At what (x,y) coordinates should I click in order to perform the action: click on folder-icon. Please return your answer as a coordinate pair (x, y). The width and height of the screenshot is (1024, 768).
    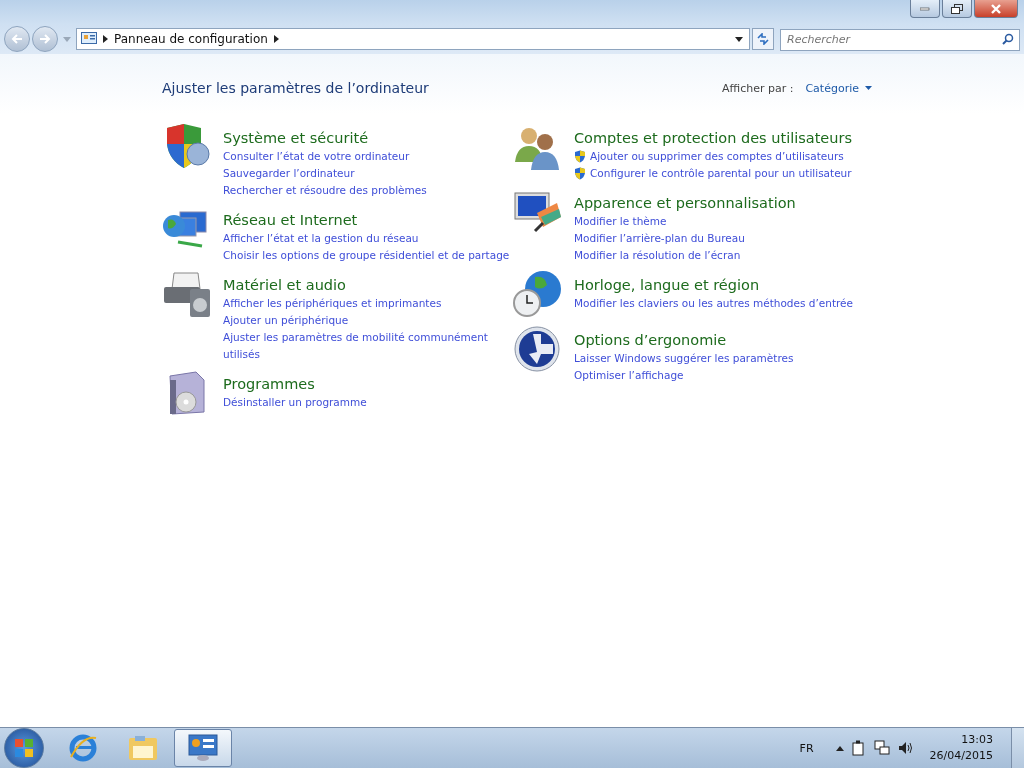
    Looking at the image, I should click on (143, 748).